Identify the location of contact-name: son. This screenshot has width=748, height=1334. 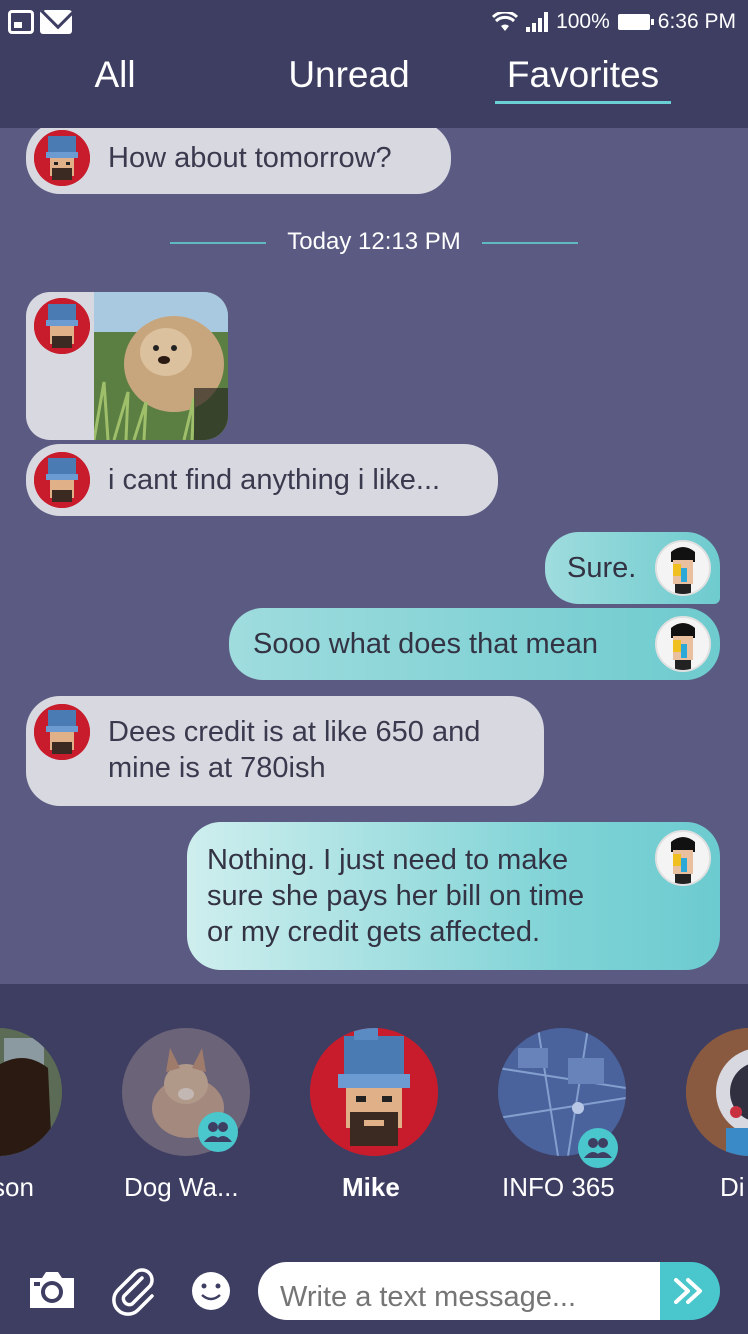
(17, 1187).